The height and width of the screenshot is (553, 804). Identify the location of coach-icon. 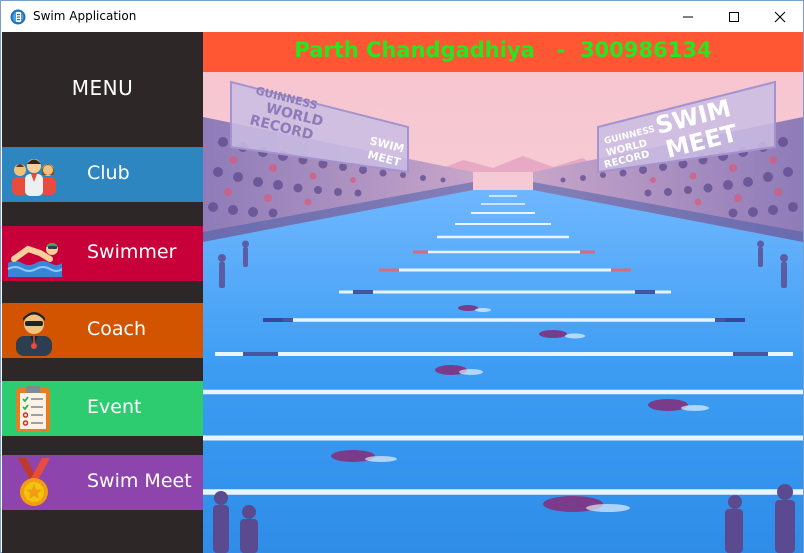
(34, 334).